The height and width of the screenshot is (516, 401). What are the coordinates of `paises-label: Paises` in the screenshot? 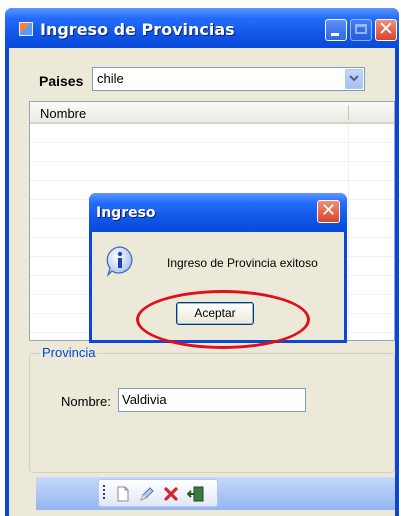 It's located at (61, 81).